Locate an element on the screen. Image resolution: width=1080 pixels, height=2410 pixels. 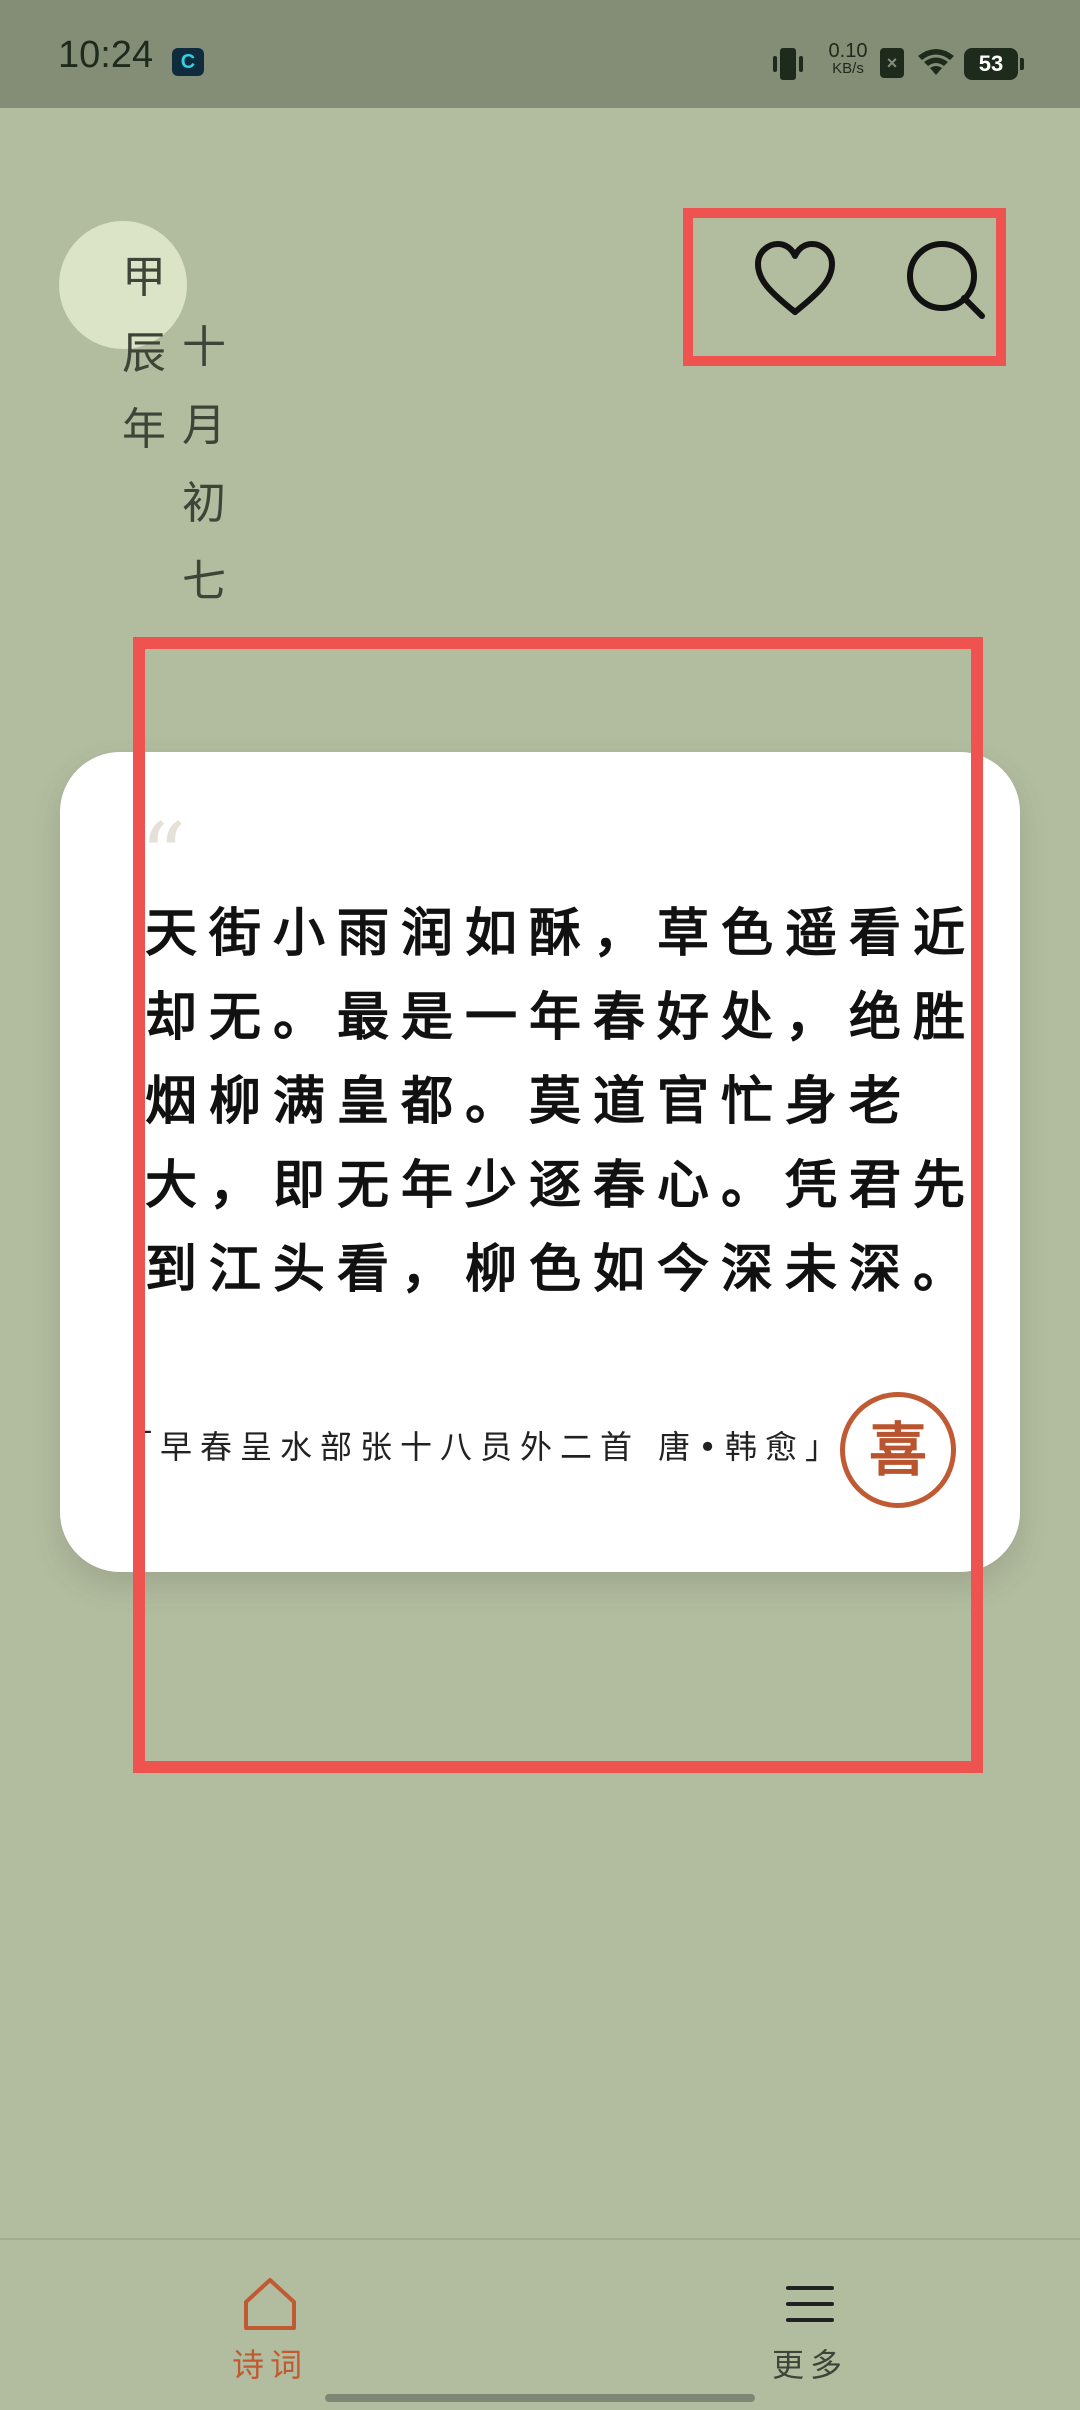
bottom-nav: 诗词 更多 is located at coordinates (540, 2324).